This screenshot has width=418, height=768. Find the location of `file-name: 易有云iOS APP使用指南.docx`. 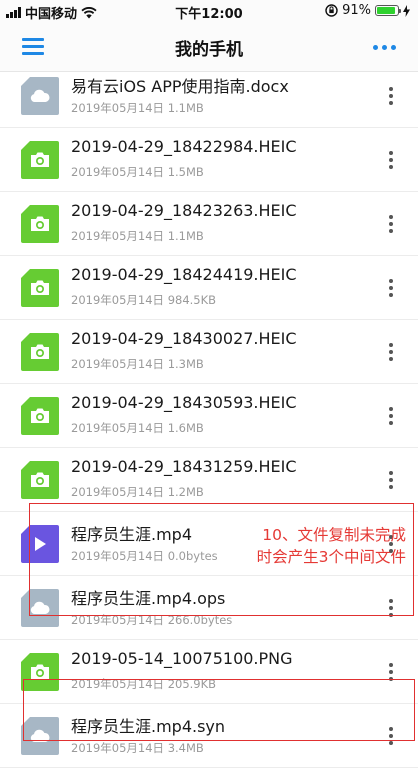

file-name: 易有云iOS APP使用指南.docx is located at coordinates (180, 86).